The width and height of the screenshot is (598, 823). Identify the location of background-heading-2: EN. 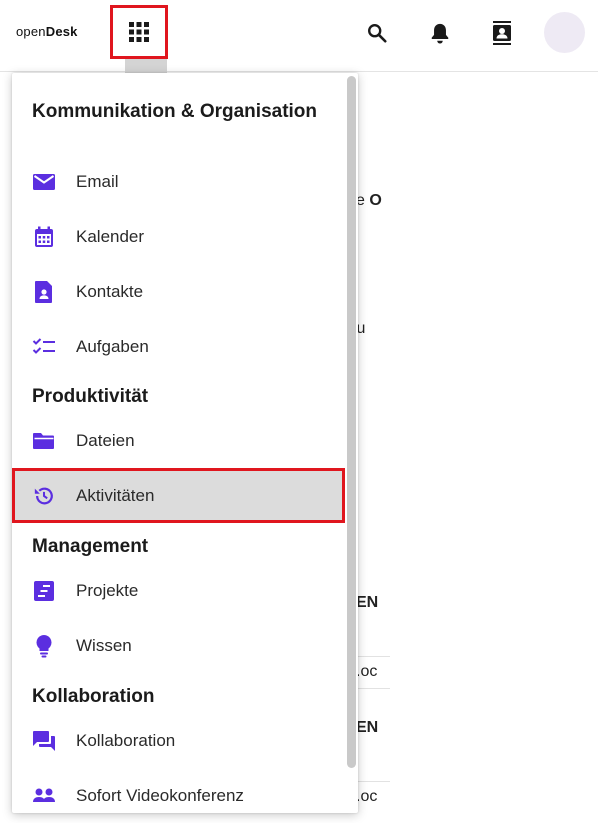
(367, 727).